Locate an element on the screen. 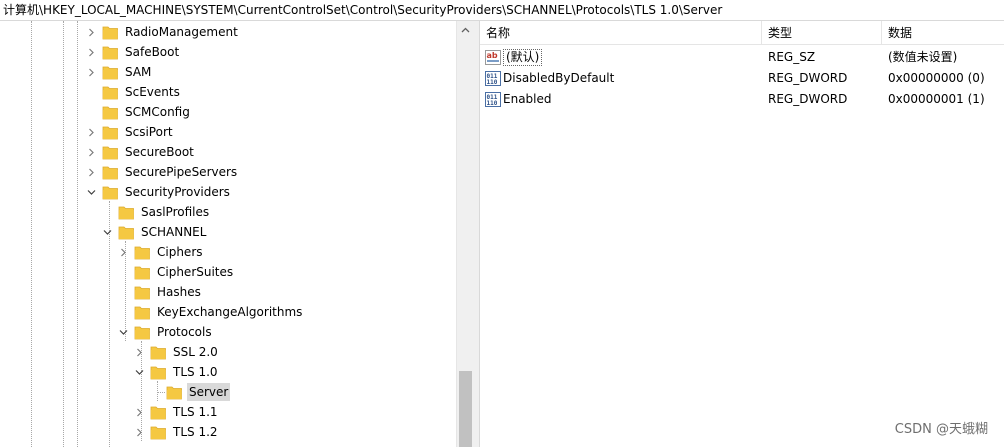 This screenshot has width=1004, height=447. tree-node-label: SCHANNEL is located at coordinates (174, 232).